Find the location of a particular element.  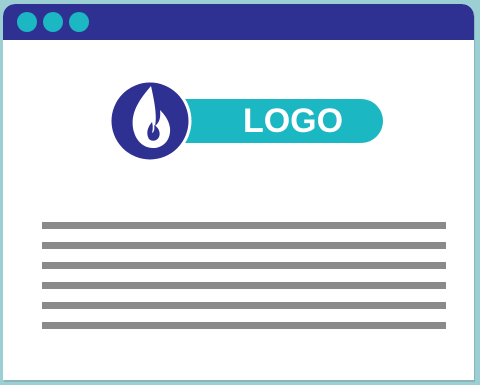

site-logo: LOGO is located at coordinates (245, 121).